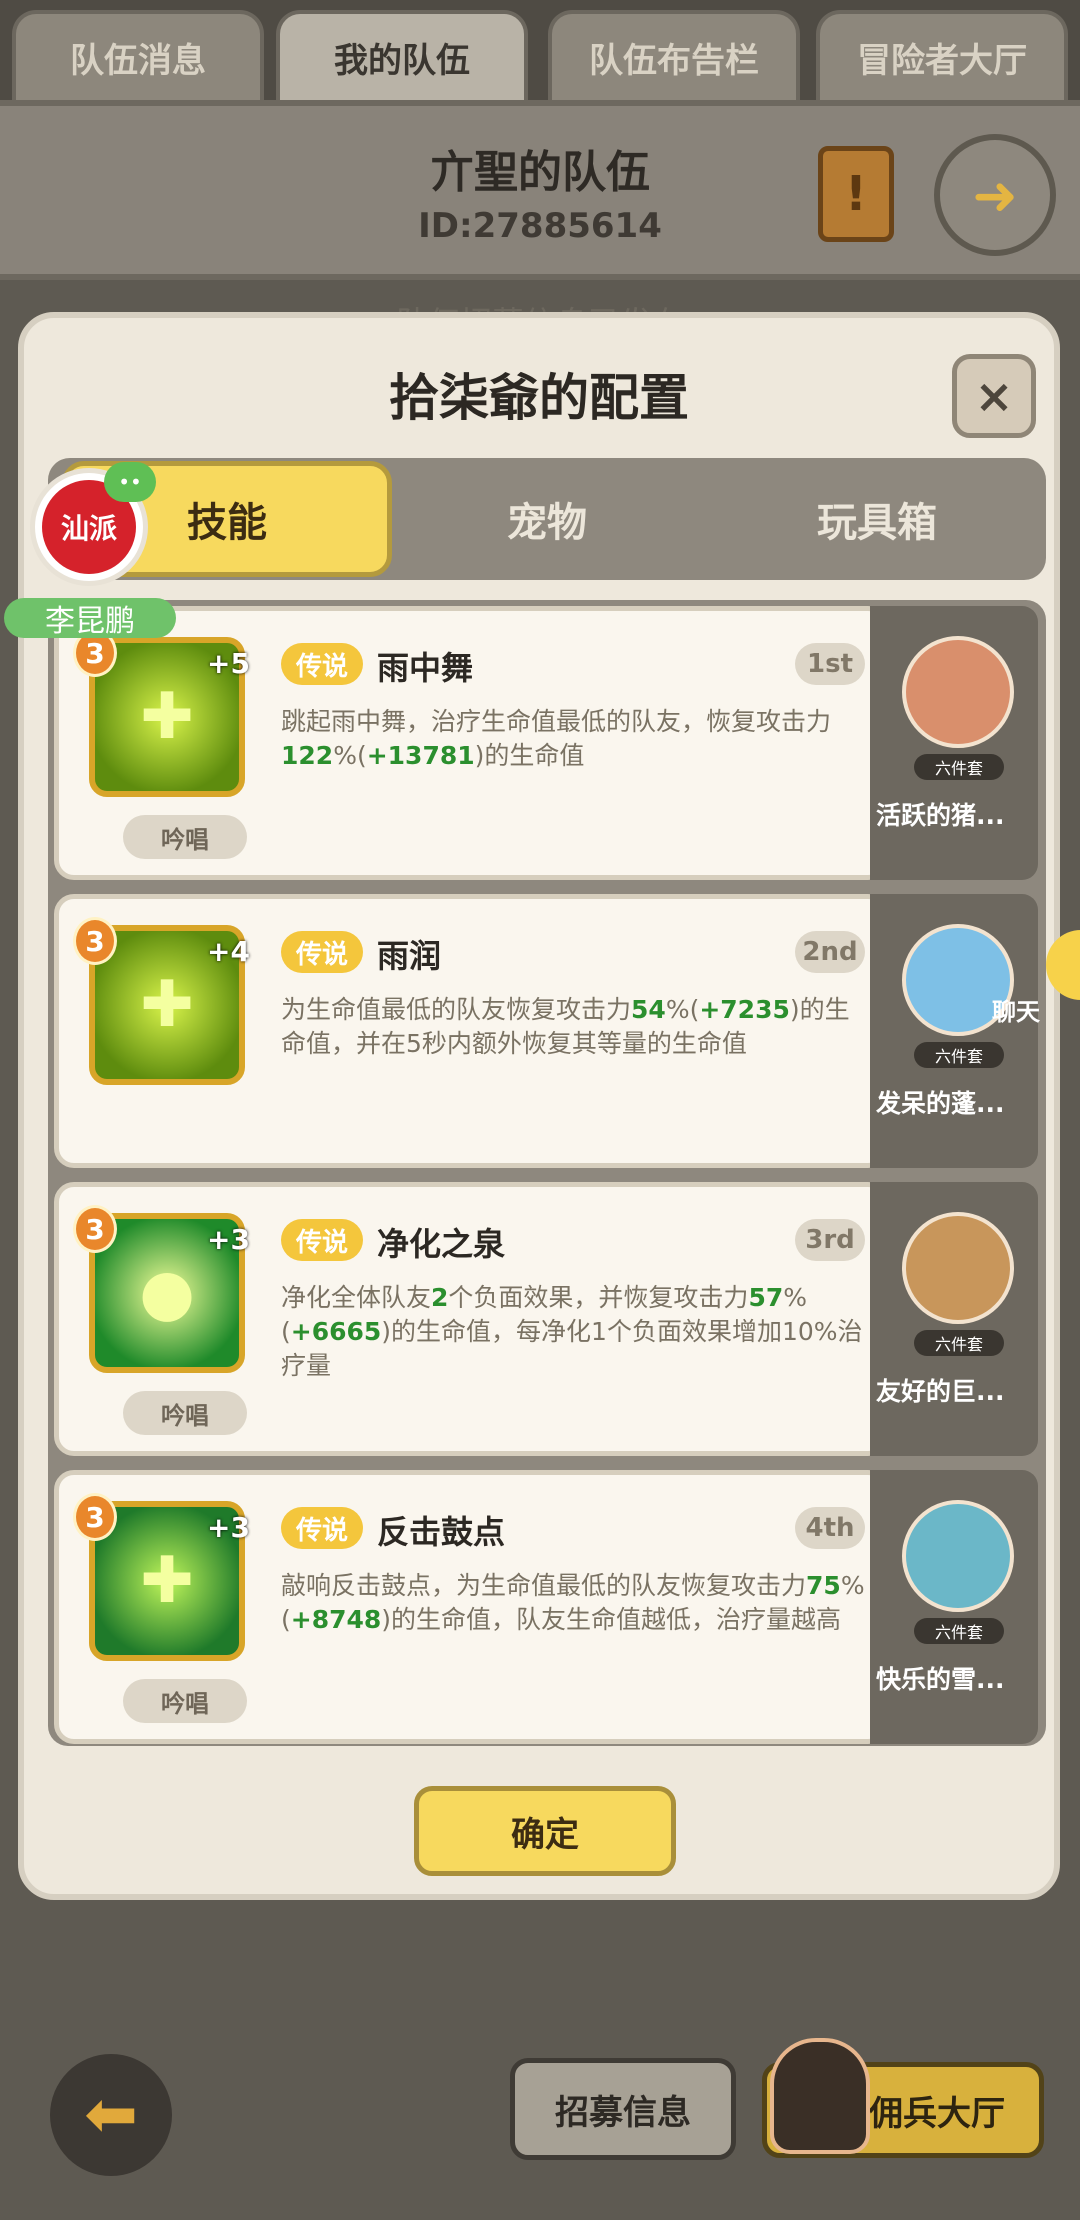 The image size is (1080, 2220). I want to click on config-tabs: 技能 宠物 玩具箱, so click(547, 519).